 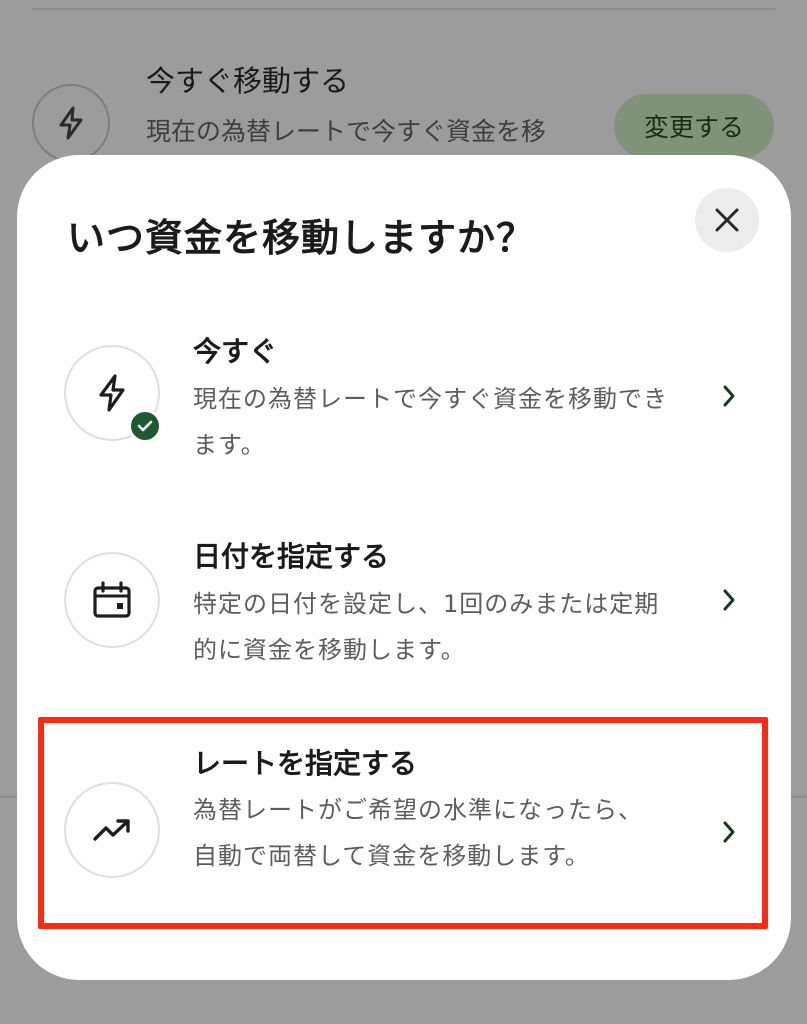 What do you see at coordinates (426, 627) in the screenshot?
I see `option-date-desc: 特定の日付を設定し、1回のみまたは定期的に資金を移動します。` at bounding box center [426, 627].